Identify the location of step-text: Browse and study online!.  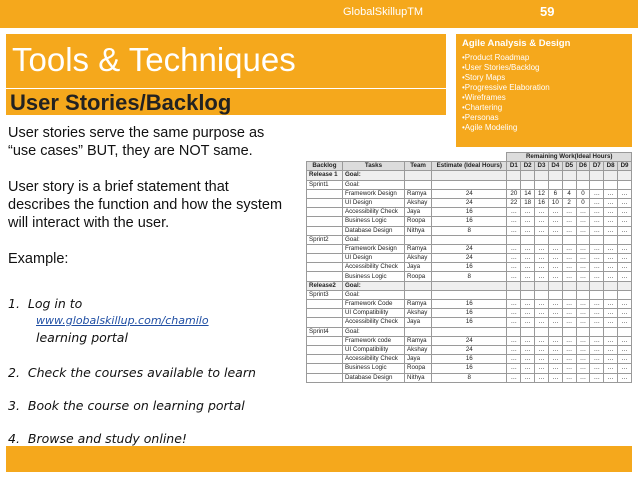
(107, 438).